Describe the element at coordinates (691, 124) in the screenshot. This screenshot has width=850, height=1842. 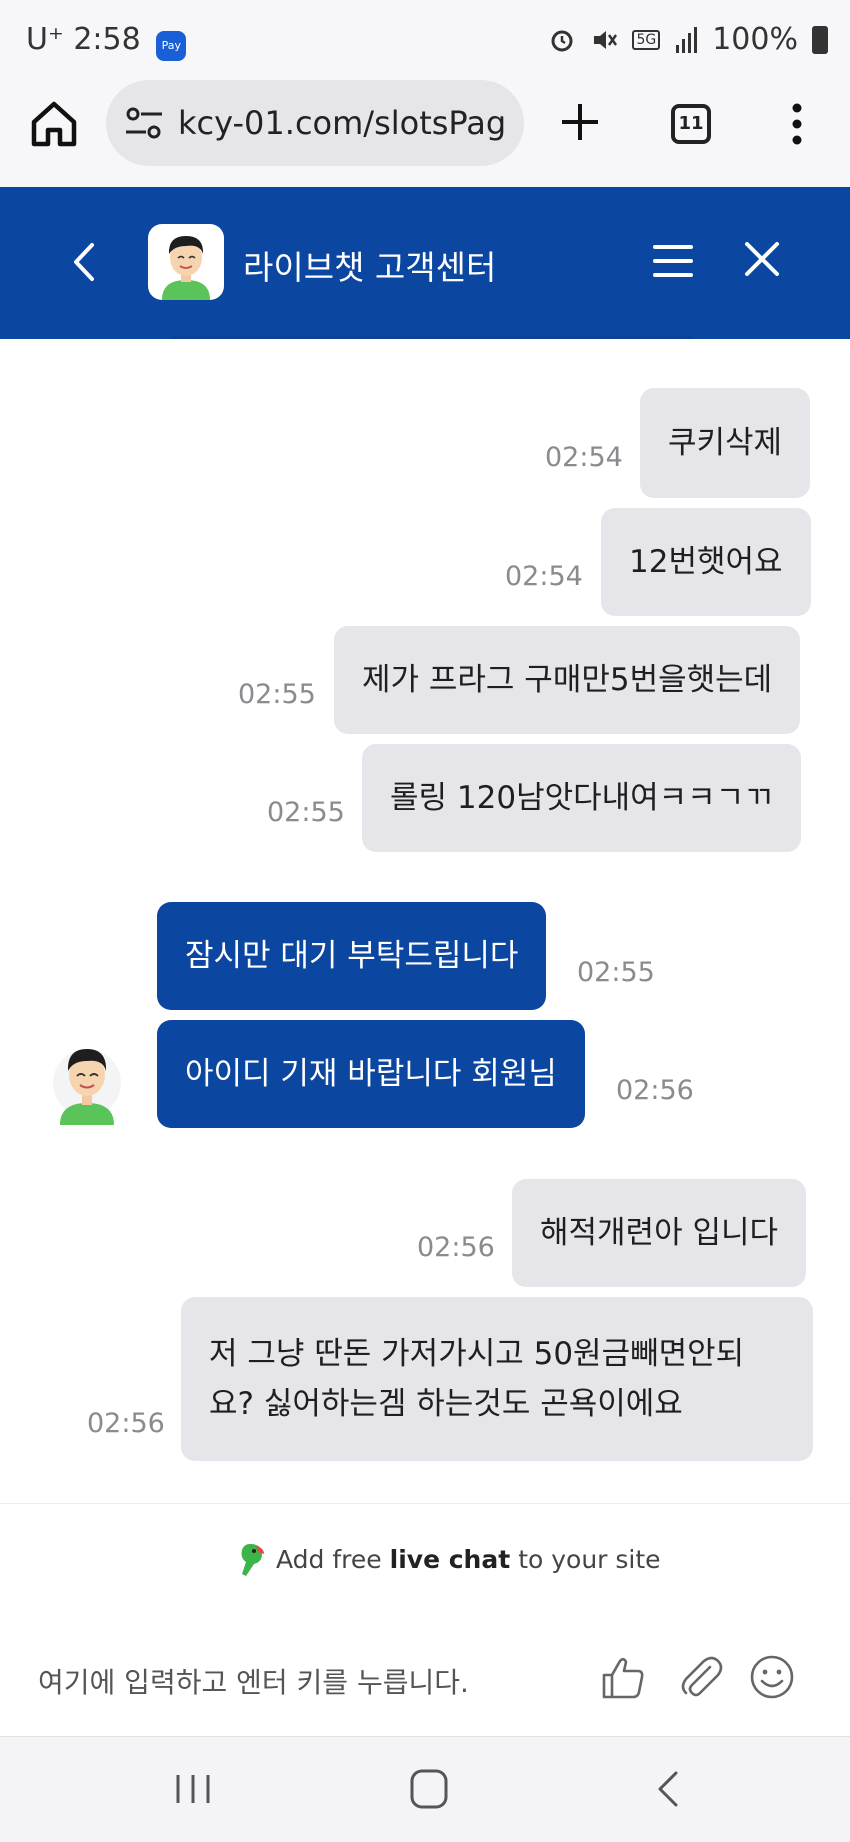
I see `tab-switcher-button: 11` at that location.